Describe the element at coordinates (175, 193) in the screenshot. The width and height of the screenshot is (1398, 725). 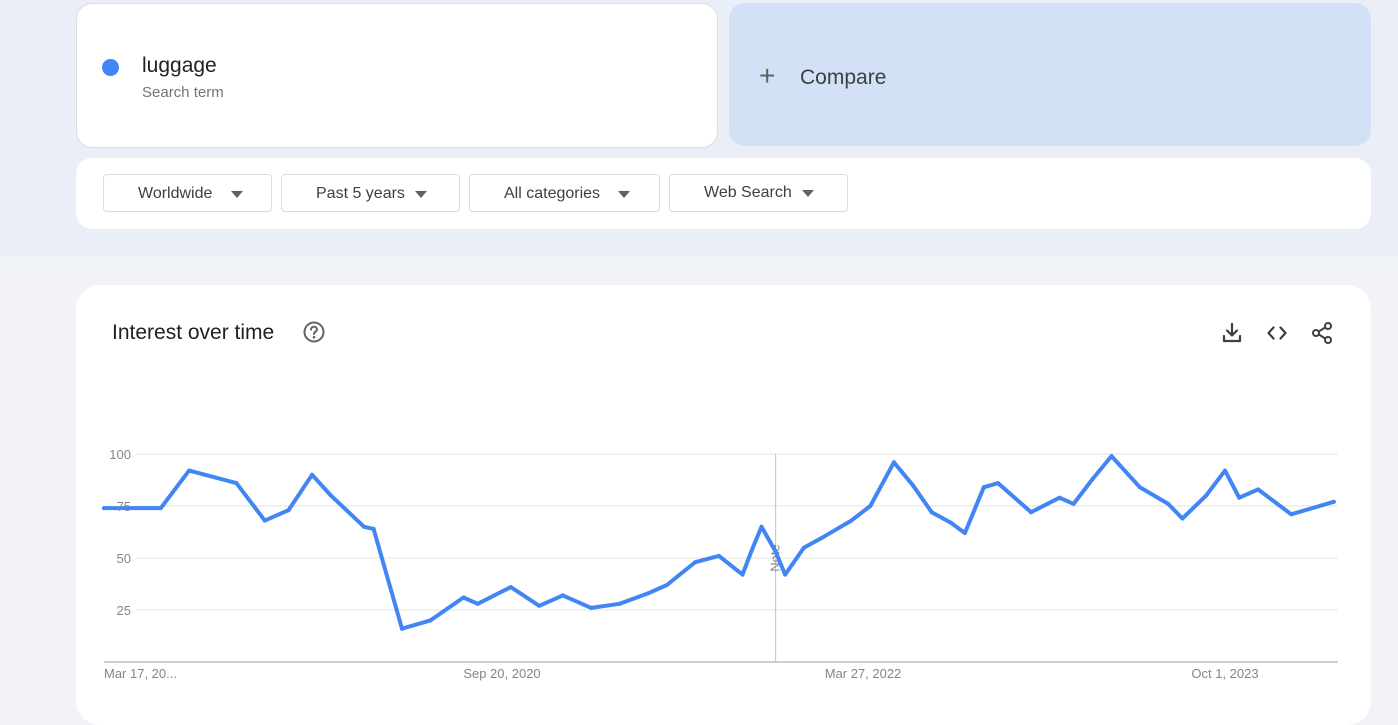
I see `region-label: Worldwide` at that location.